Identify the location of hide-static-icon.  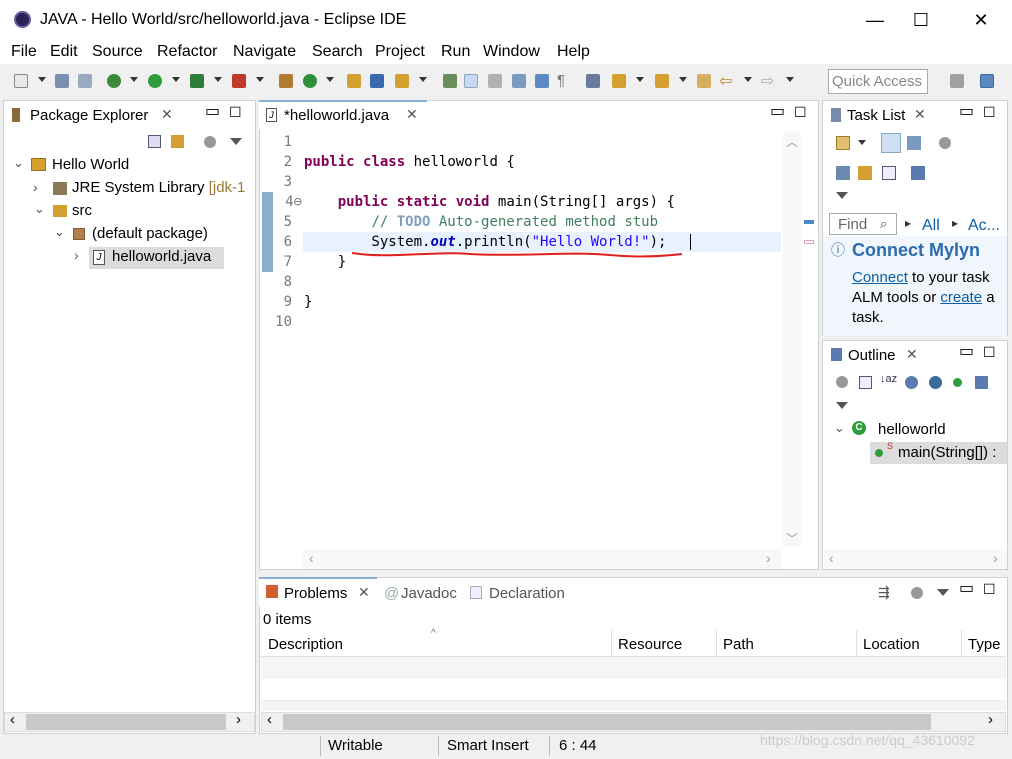
(935, 382).